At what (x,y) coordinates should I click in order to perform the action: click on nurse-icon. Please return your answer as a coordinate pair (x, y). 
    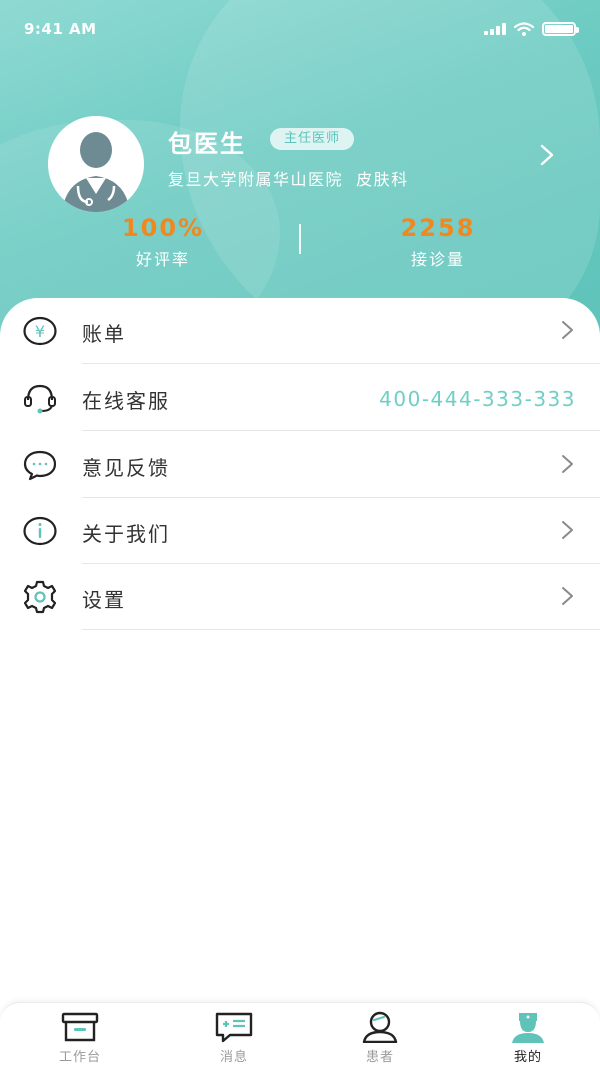
    Looking at the image, I should click on (528, 1028).